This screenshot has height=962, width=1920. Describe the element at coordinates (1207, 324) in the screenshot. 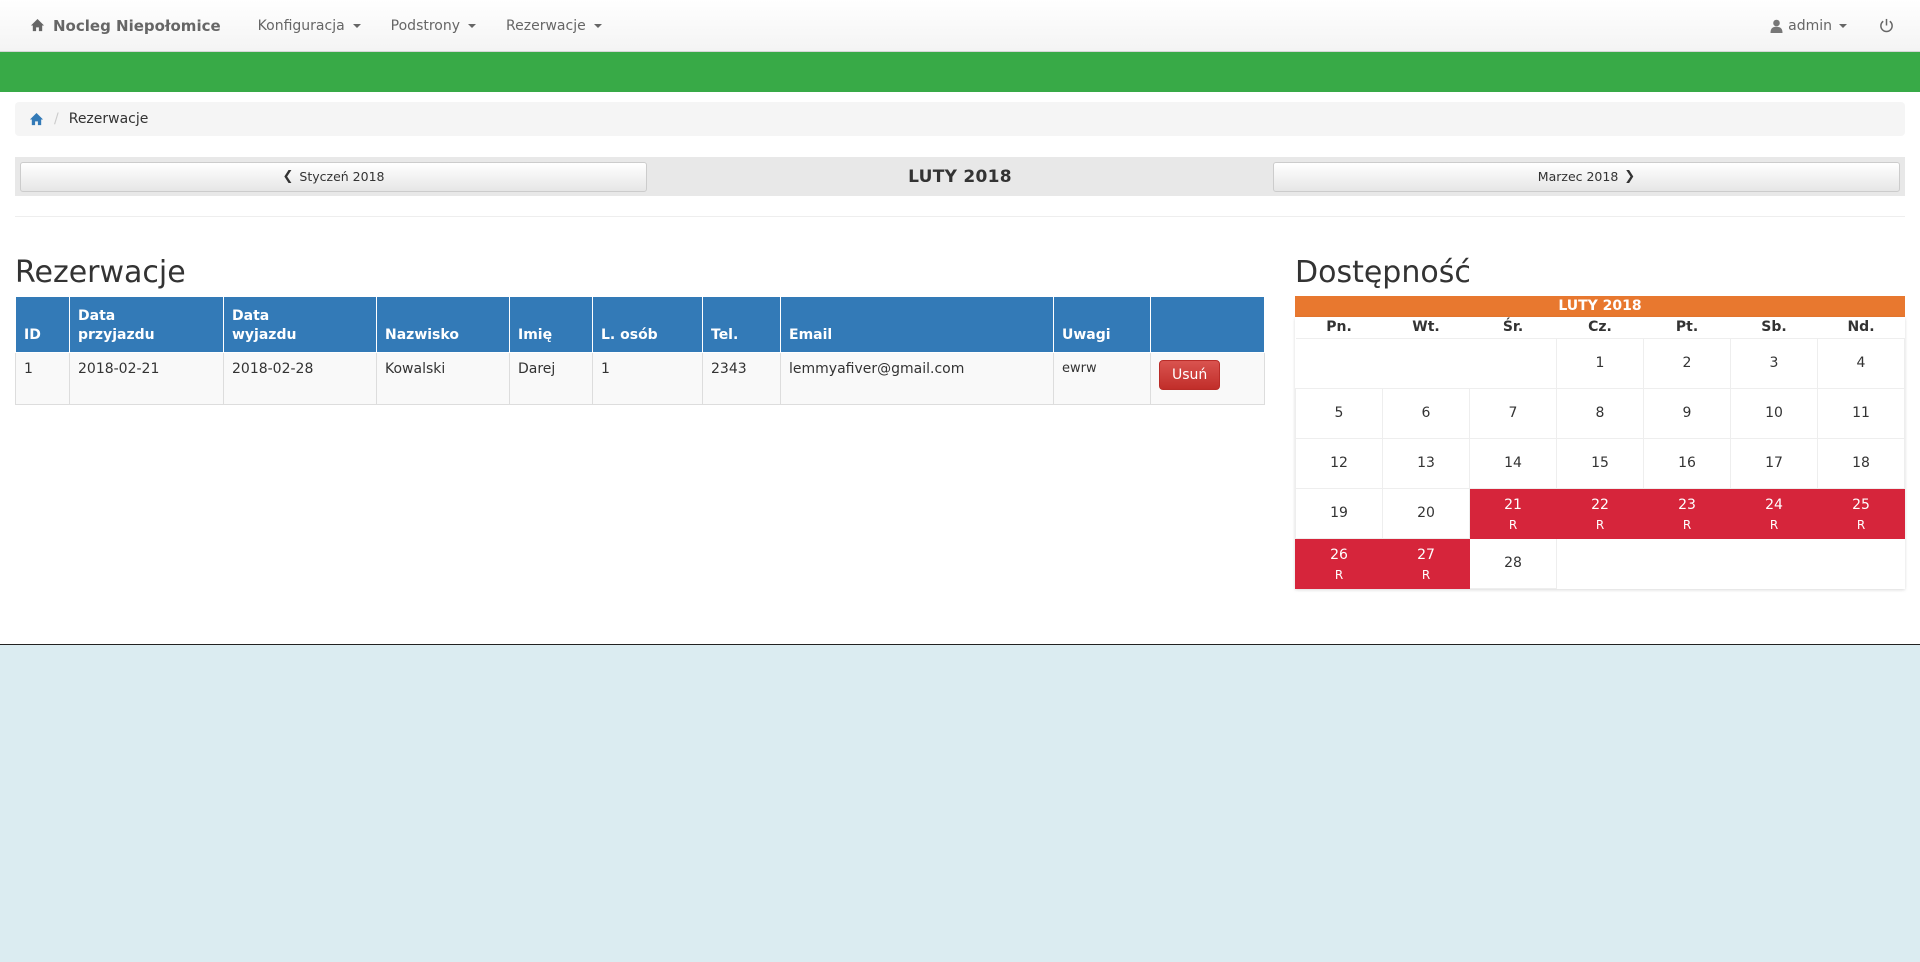

I see `col-actions` at that location.